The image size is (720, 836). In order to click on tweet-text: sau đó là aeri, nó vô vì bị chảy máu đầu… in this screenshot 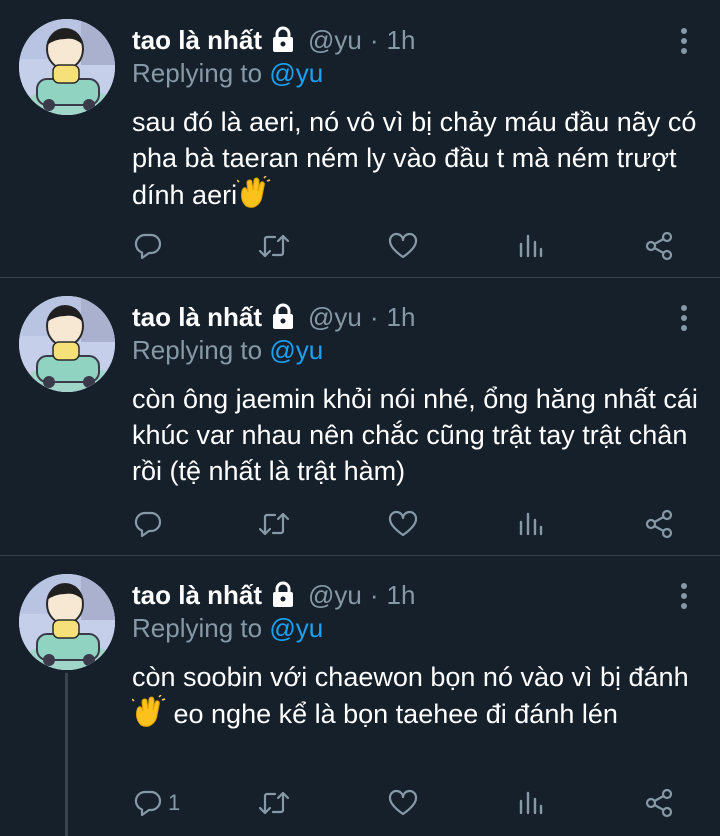, I will do `click(417, 158)`.